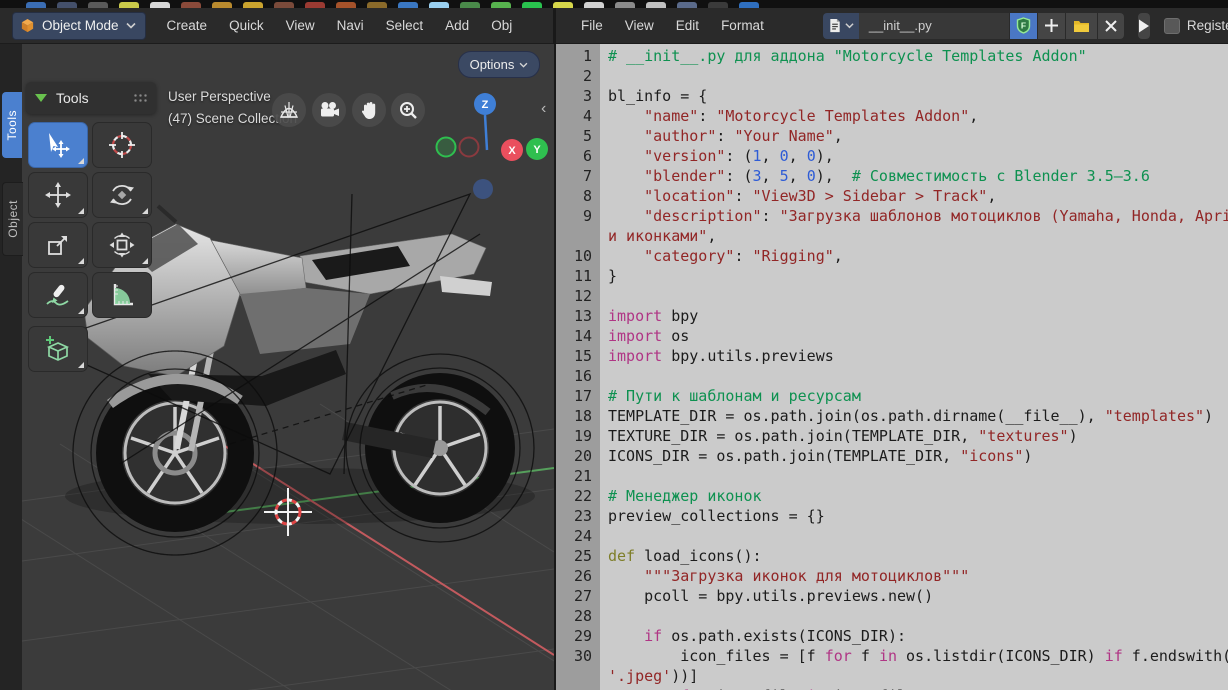  I want to click on menu-select: Select, so click(405, 25).